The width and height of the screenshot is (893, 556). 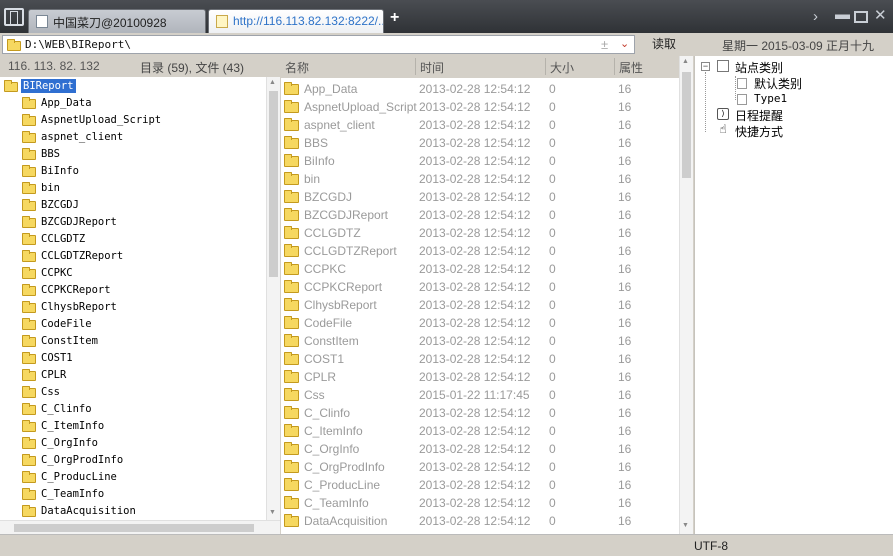 I want to click on cell-name: BBS, so click(x=316, y=143).